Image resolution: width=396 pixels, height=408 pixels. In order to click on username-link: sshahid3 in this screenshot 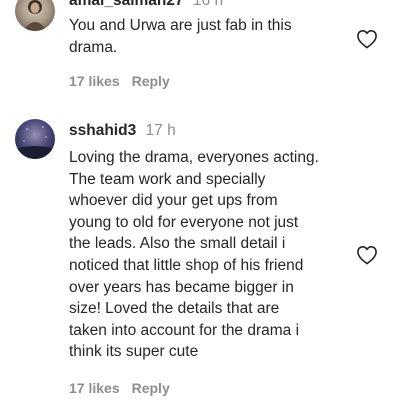, I will do `click(102, 130)`.